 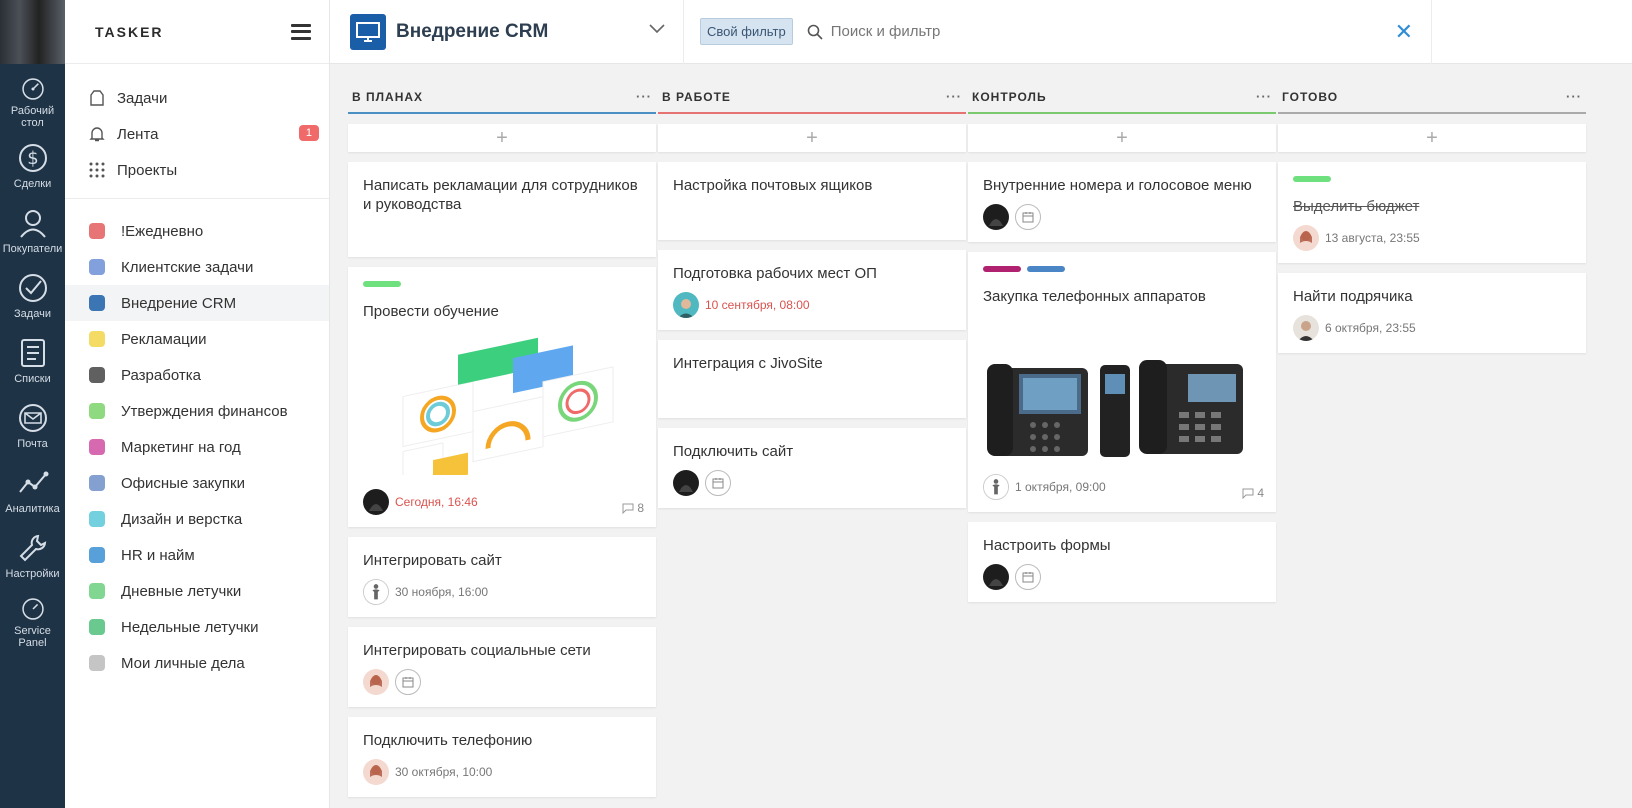 What do you see at coordinates (32, 616) in the screenshot?
I see `rail-item-service-panel: Service Panel` at bounding box center [32, 616].